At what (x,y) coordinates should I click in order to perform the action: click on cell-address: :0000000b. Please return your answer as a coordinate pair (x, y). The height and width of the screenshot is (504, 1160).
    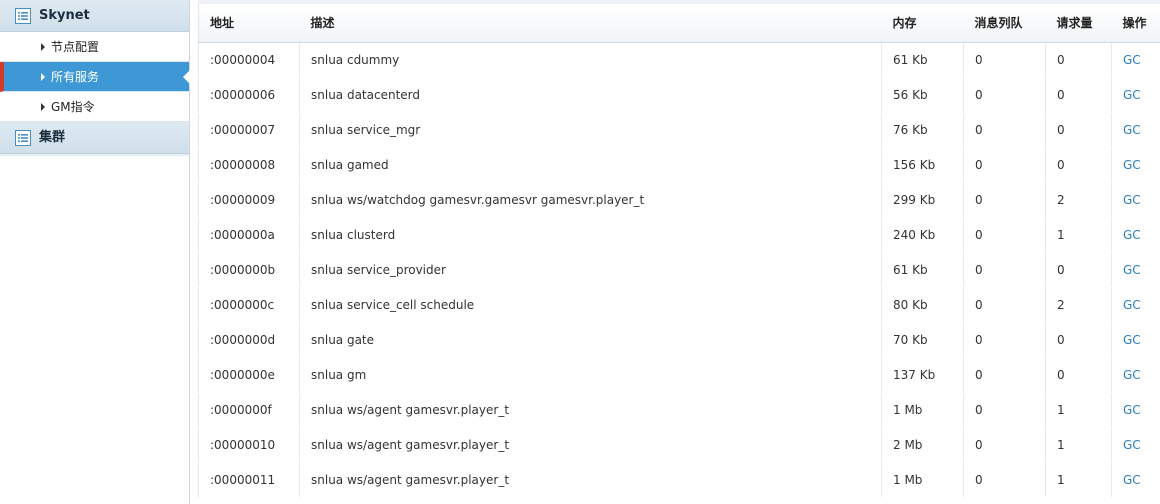
    Looking at the image, I should click on (249, 270).